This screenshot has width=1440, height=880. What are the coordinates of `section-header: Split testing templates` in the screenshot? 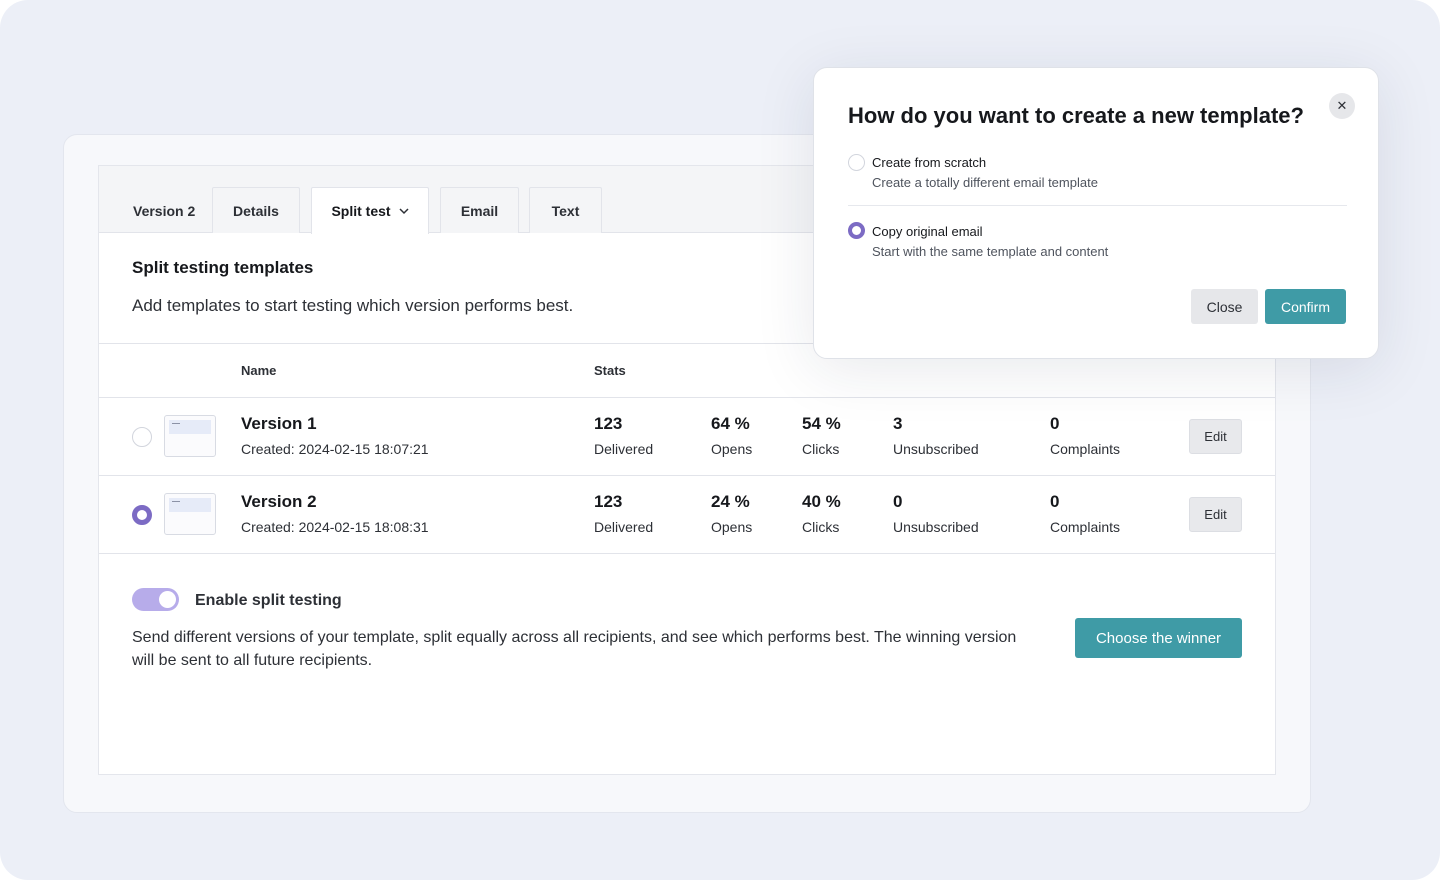 It's located at (222, 268).